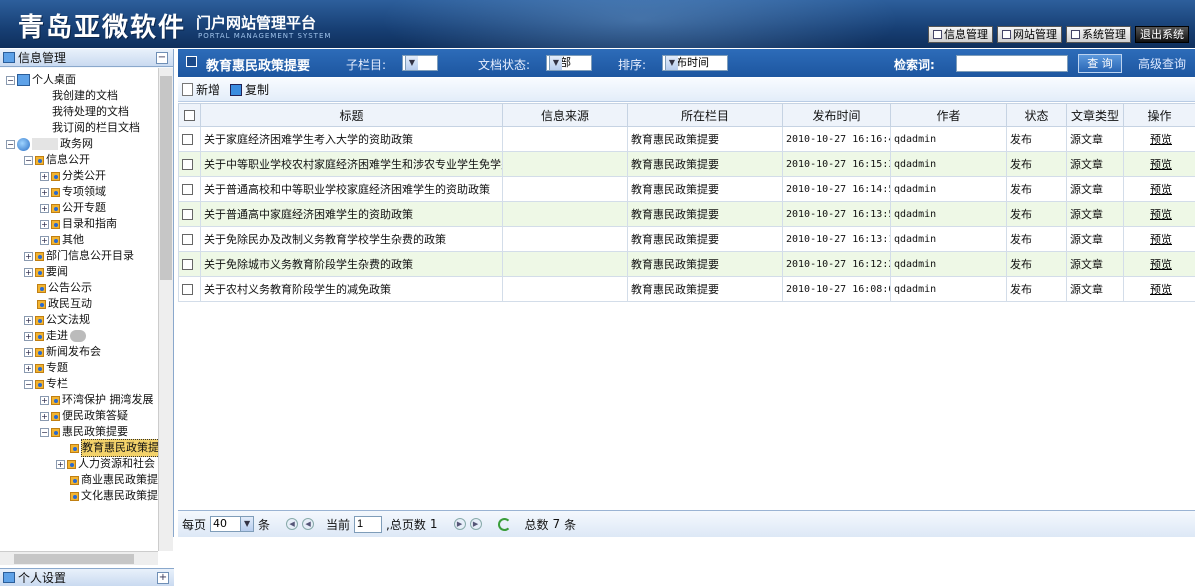 This screenshot has width=1195, height=586. Describe the element at coordinates (64, 288) in the screenshot. I see `tree-node: 公告公示` at that location.